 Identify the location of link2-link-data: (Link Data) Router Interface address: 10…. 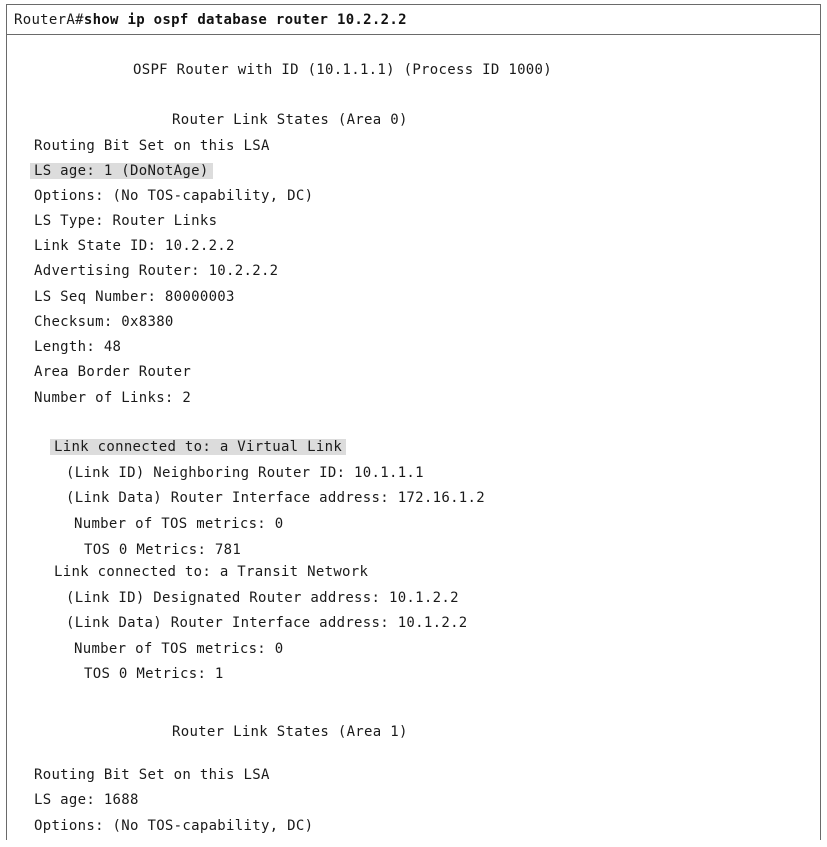
(267, 623).